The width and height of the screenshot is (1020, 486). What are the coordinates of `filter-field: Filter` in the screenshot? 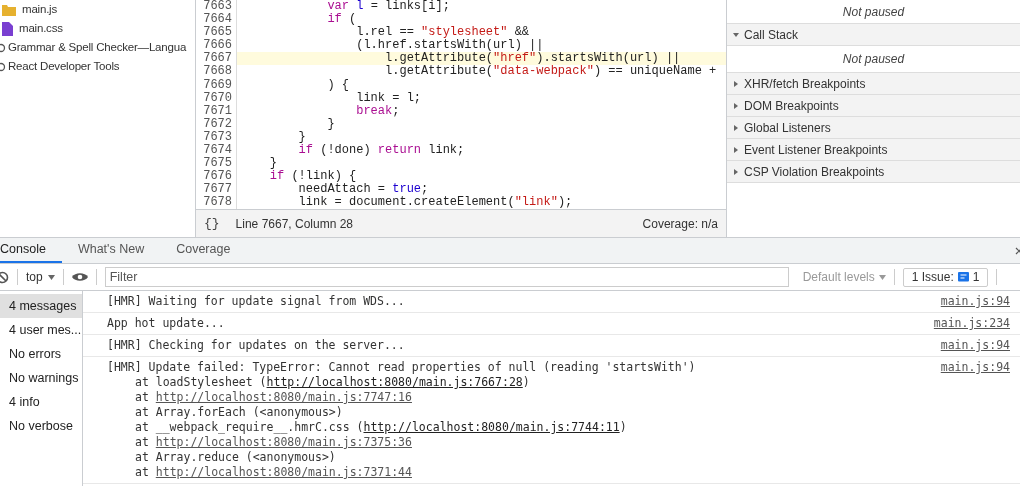 It's located at (446, 277).